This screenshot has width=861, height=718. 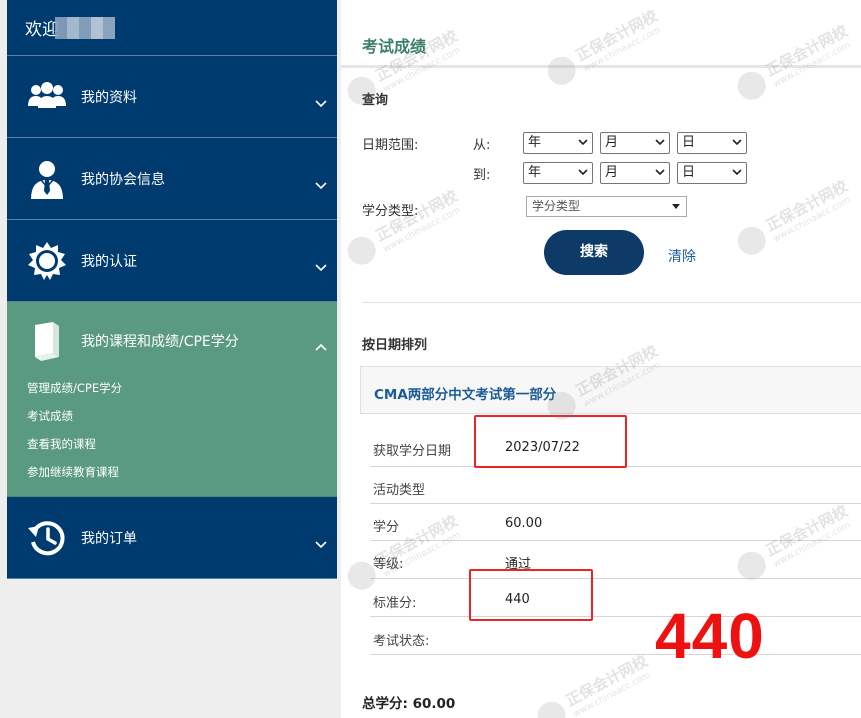 What do you see at coordinates (482, 175) in the screenshot?
I see `to-label: 到:` at bounding box center [482, 175].